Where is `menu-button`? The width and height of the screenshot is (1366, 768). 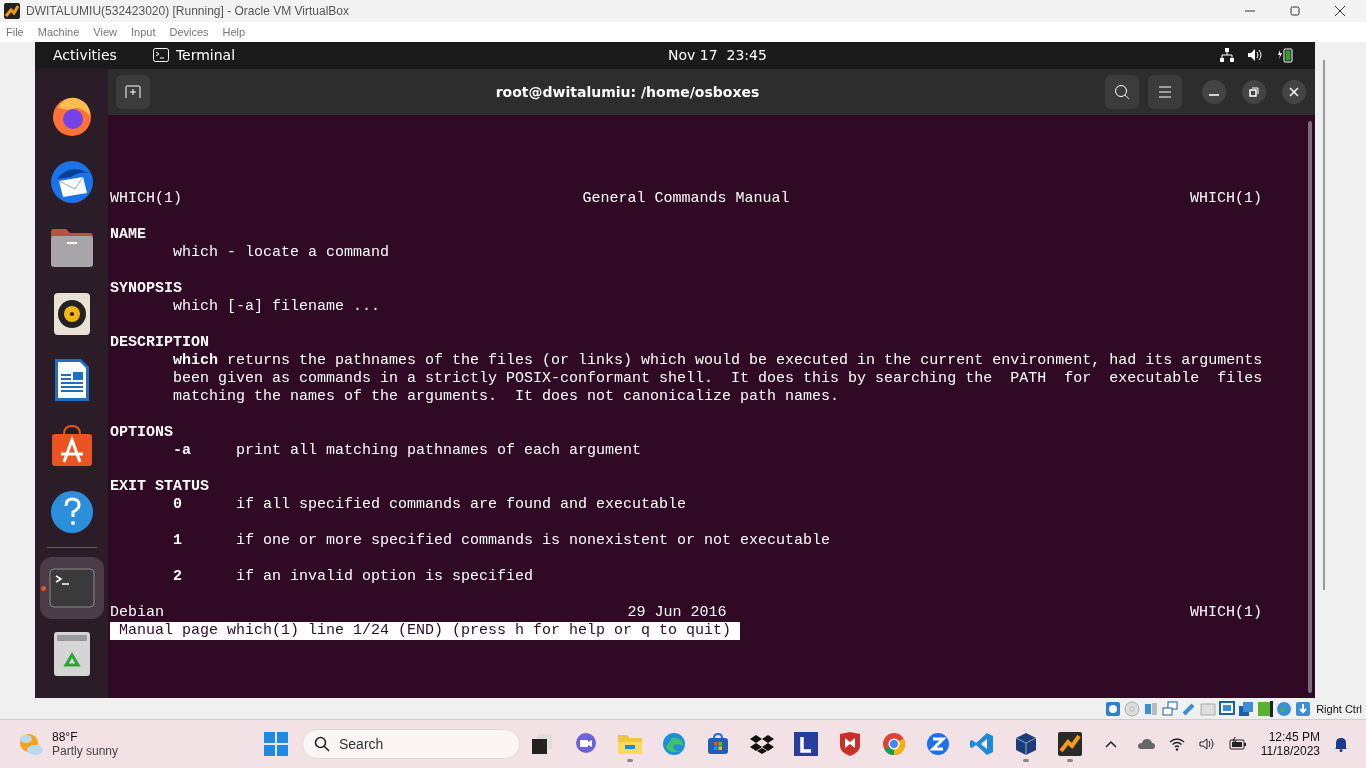 menu-button is located at coordinates (1165, 91).